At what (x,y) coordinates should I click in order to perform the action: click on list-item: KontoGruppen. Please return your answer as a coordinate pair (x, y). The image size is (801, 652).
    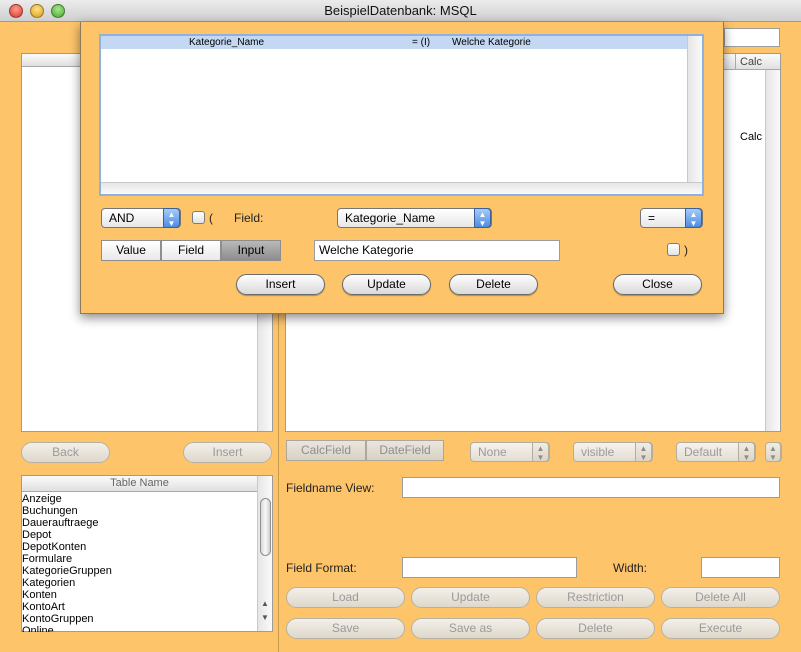
    Looking at the image, I should click on (58, 619).